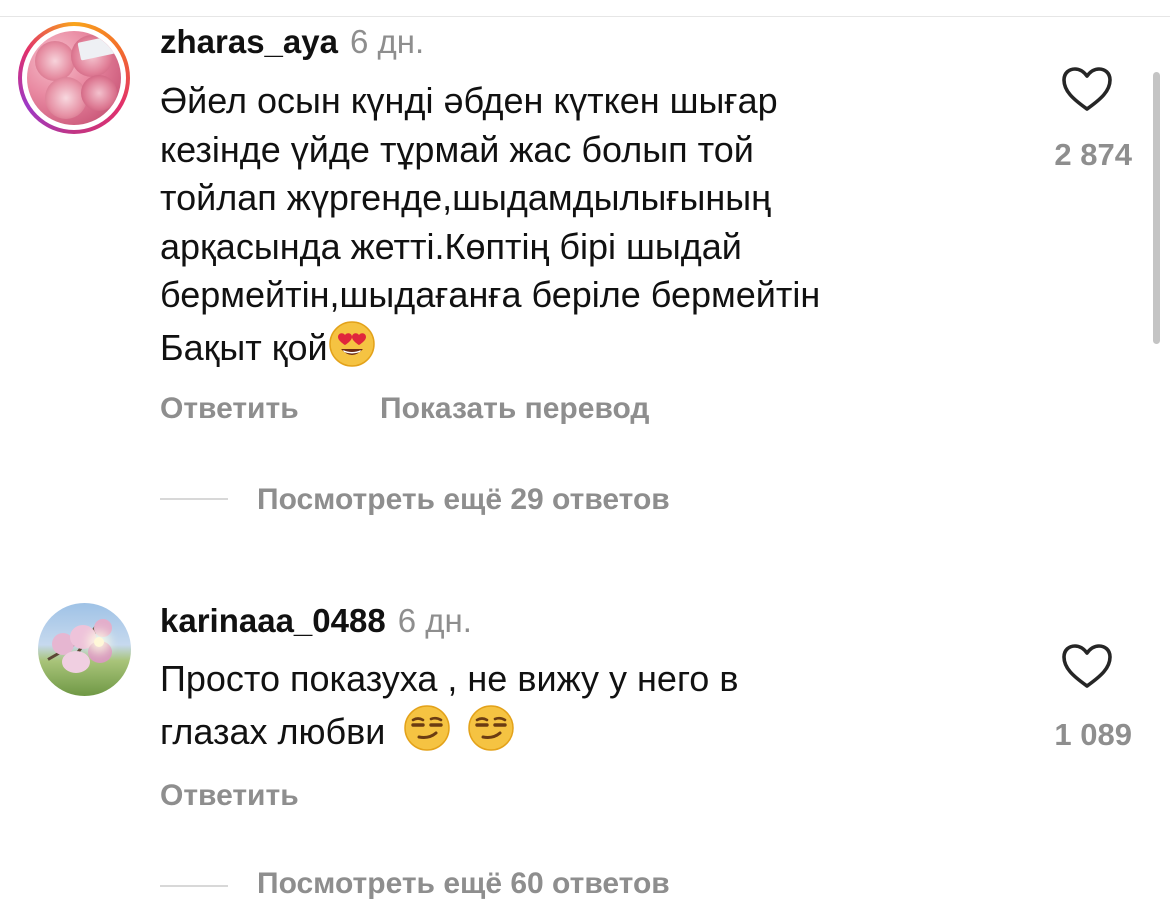  Describe the element at coordinates (514, 409) in the screenshot. I see `show-translation-button: Показать перевод` at that location.